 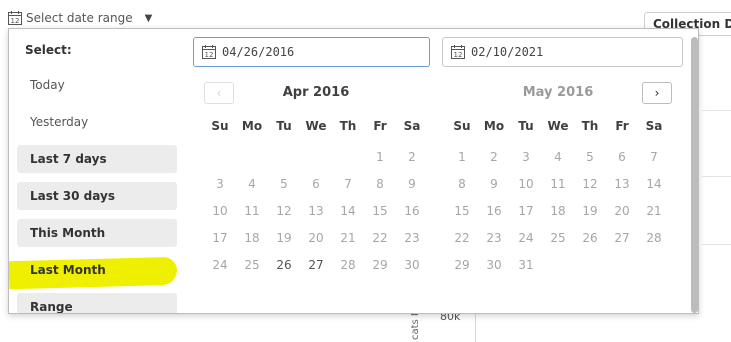 I want to click on caret-down-icon: ▼, so click(x=148, y=18).